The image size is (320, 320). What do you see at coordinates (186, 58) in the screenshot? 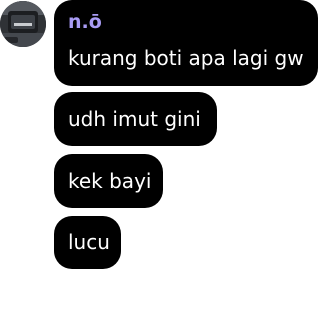
I see `message-text-1: kurang boti apa lagi gw` at bounding box center [186, 58].